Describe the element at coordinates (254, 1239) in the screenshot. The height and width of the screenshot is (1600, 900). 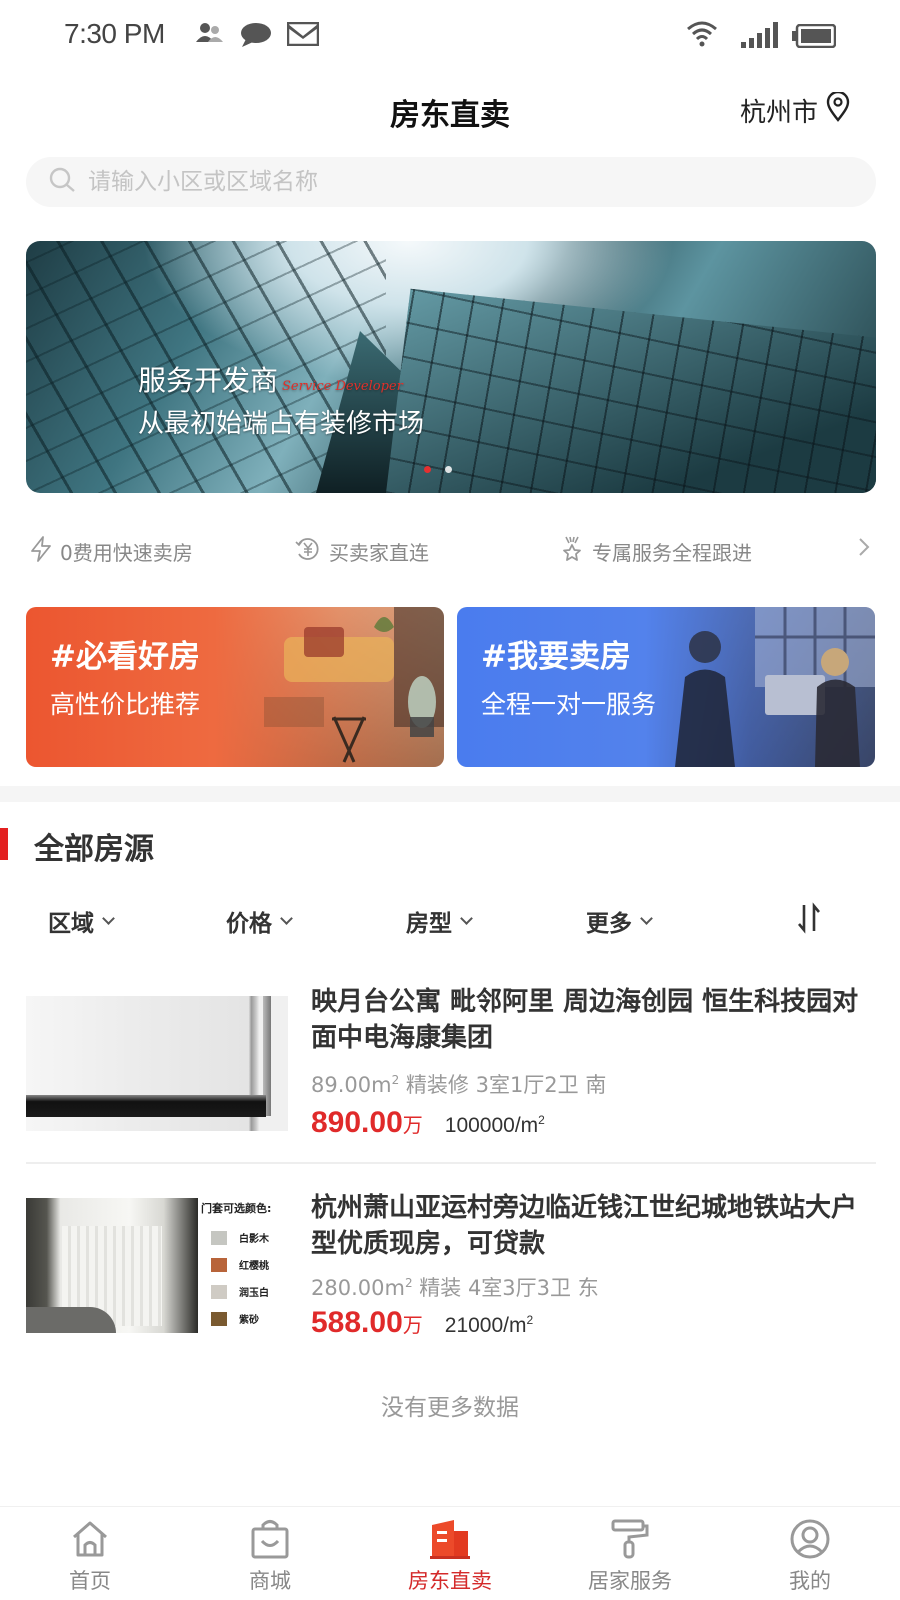
I see `swatch-label: 白影木` at that location.